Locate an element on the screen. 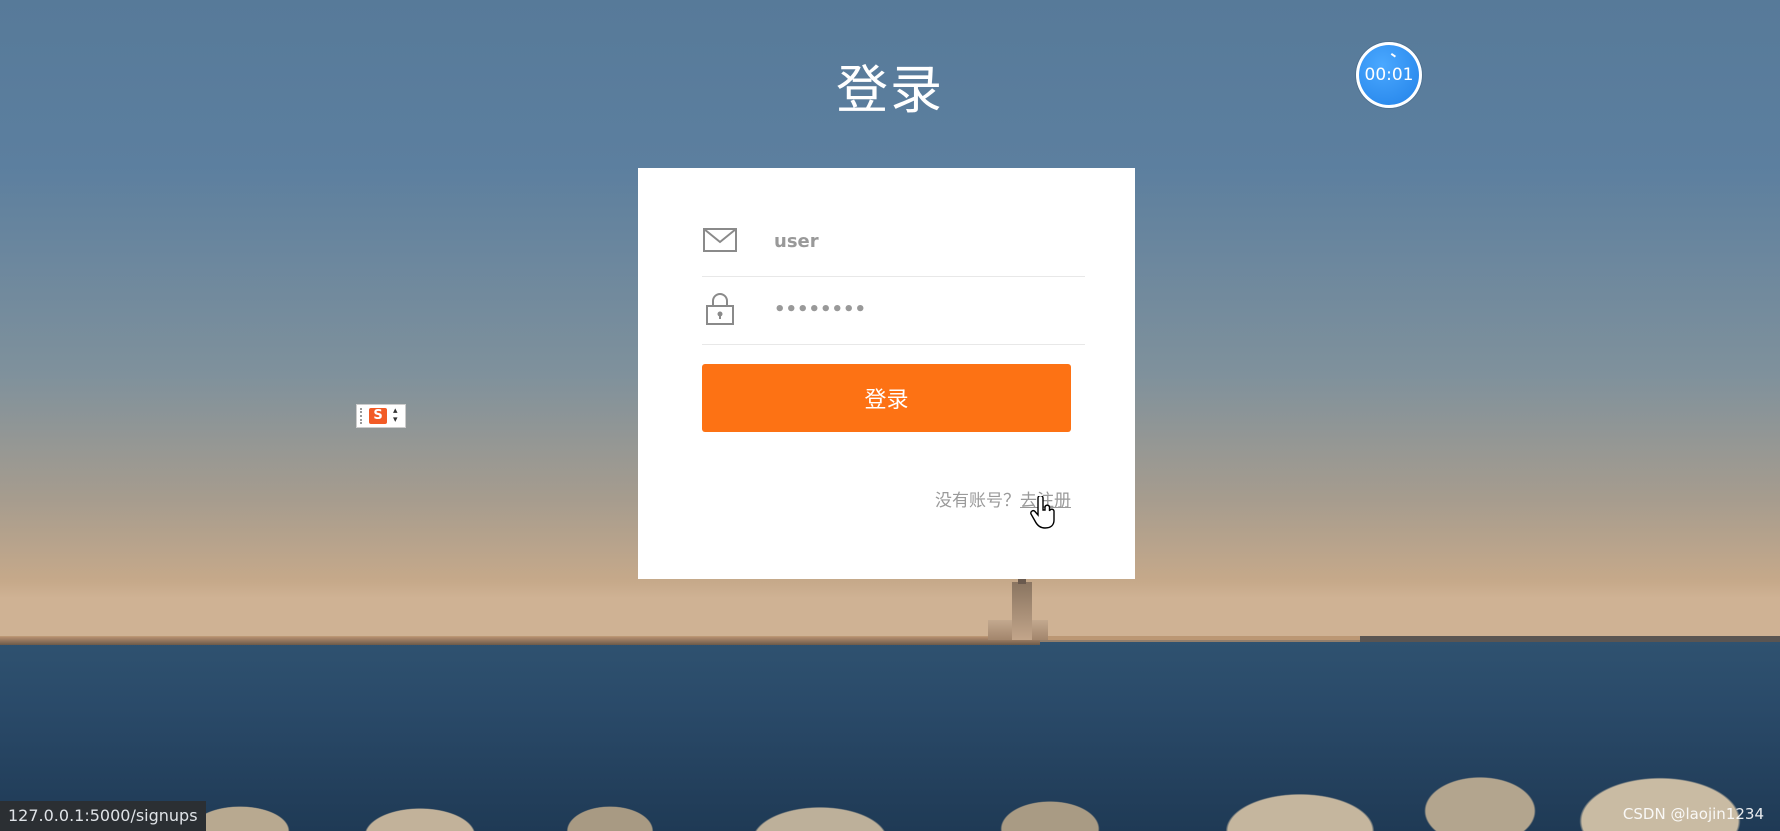 This screenshot has width=1780, height=831. watermark: CSDN @laojin1234 is located at coordinates (1693, 814).